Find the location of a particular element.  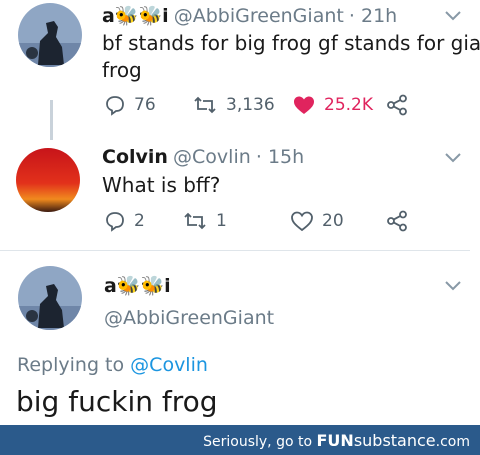

watermark-brand-fun: FUN is located at coordinates (335, 440).